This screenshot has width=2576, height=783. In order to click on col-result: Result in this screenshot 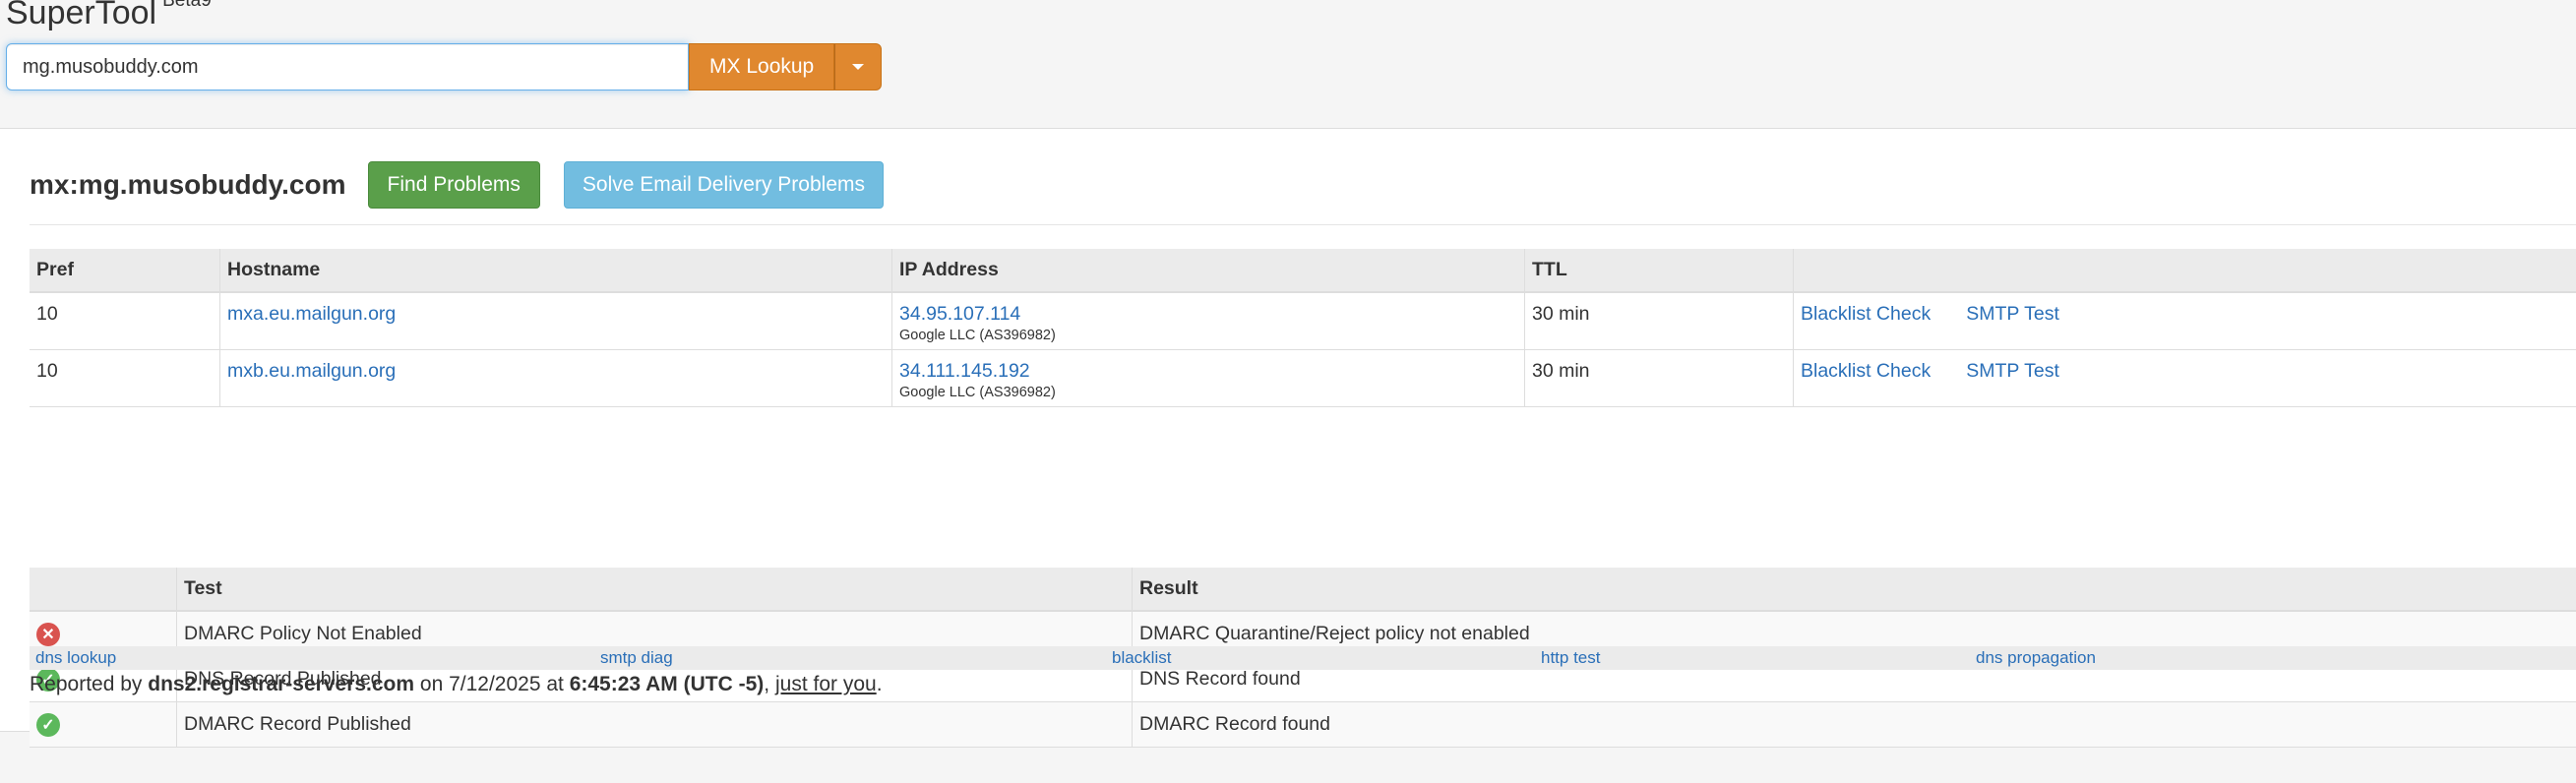, I will do `click(1854, 590)`.